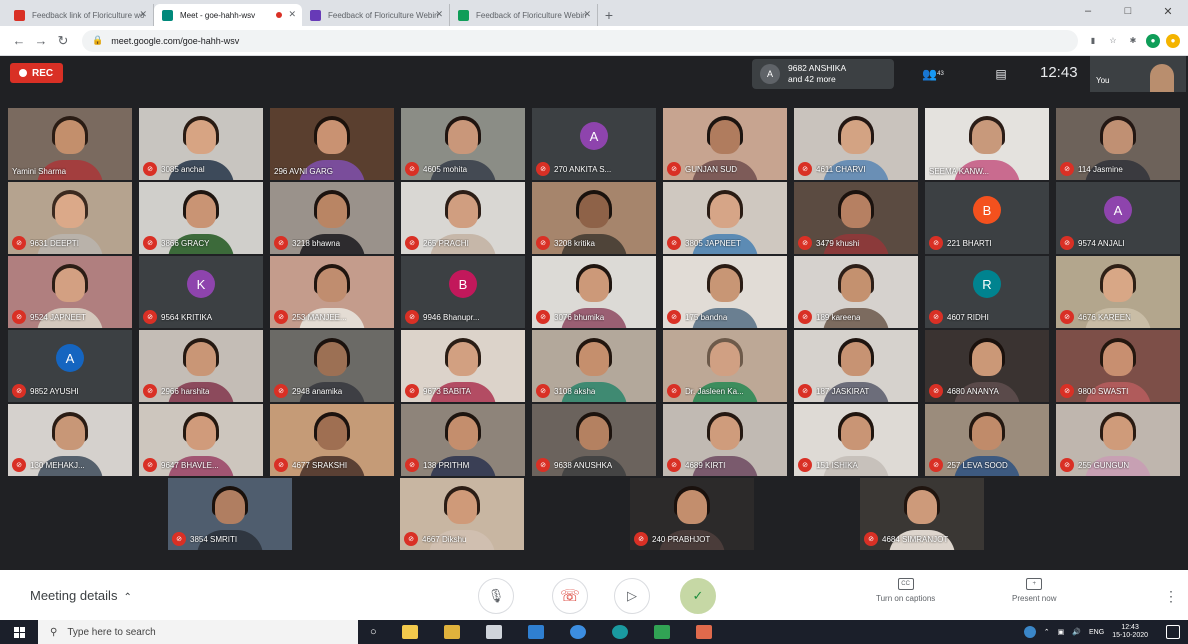 This screenshot has width=1188, height=644. Describe the element at coordinates (409, 632) in the screenshot. I see `file-explorer-icon` at that location.